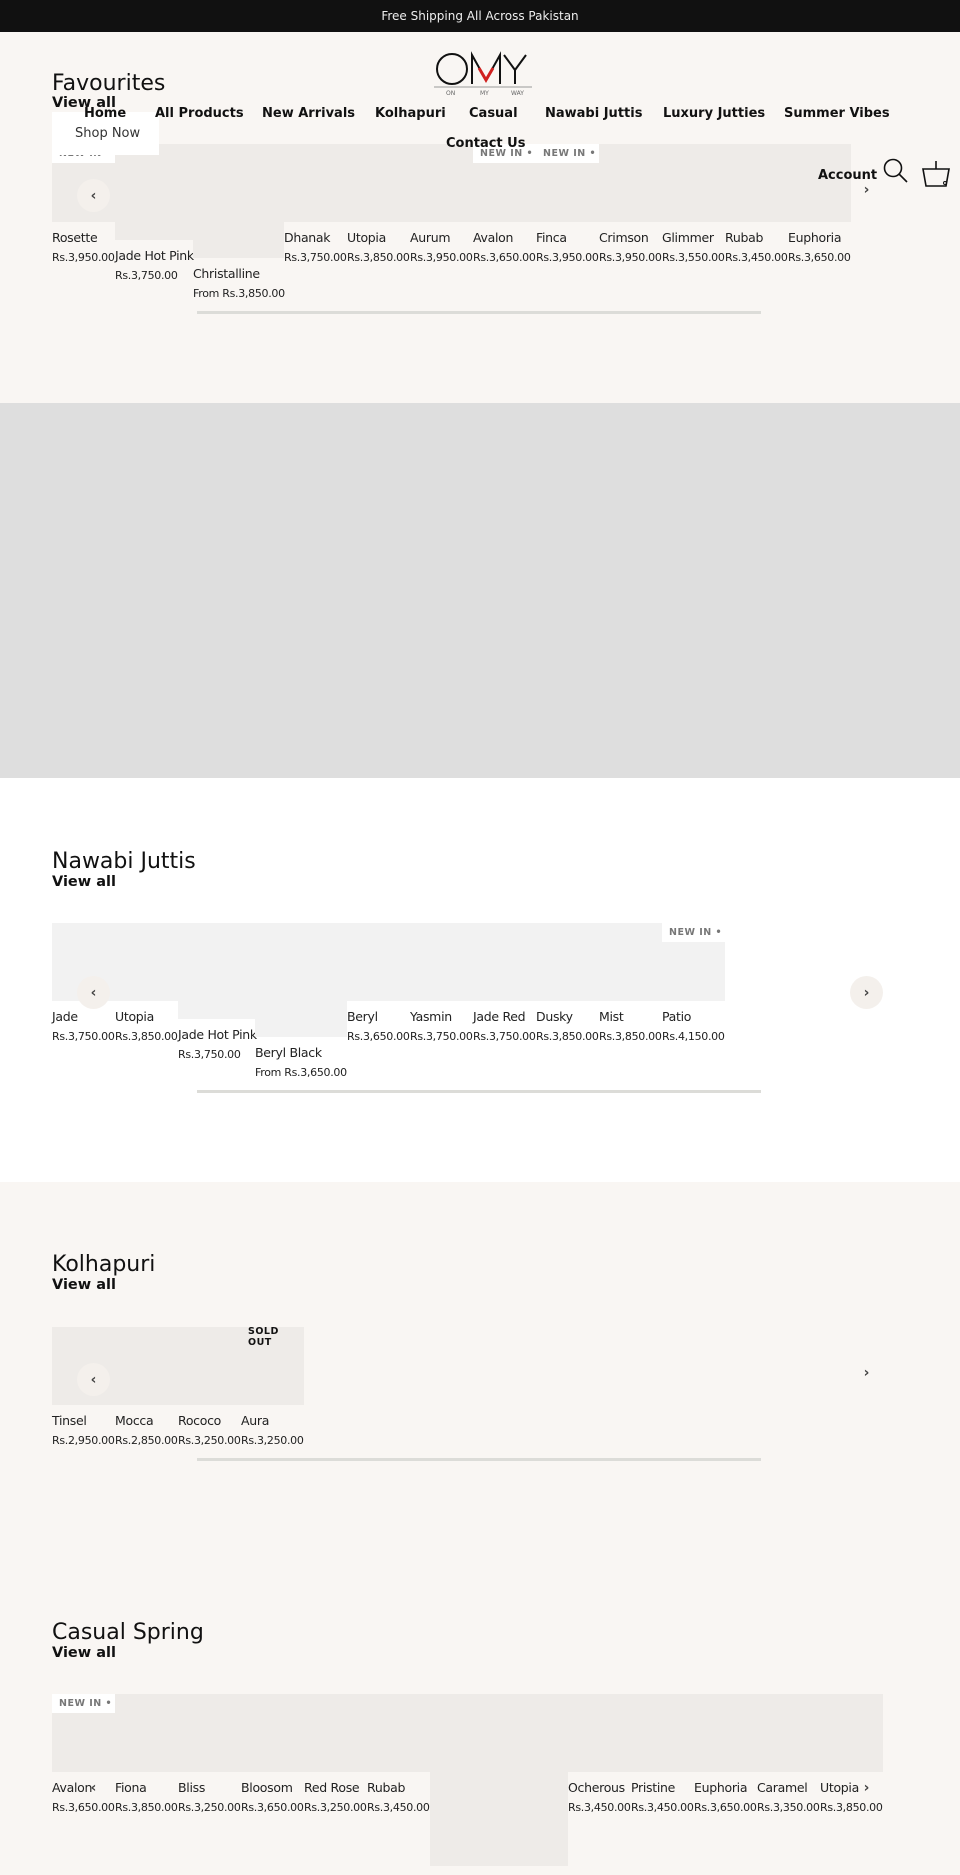  What do you see at coordinates (693, 237) in the screenshot?
I see `product-name: Glimmer` at bounding box center [693, 237].